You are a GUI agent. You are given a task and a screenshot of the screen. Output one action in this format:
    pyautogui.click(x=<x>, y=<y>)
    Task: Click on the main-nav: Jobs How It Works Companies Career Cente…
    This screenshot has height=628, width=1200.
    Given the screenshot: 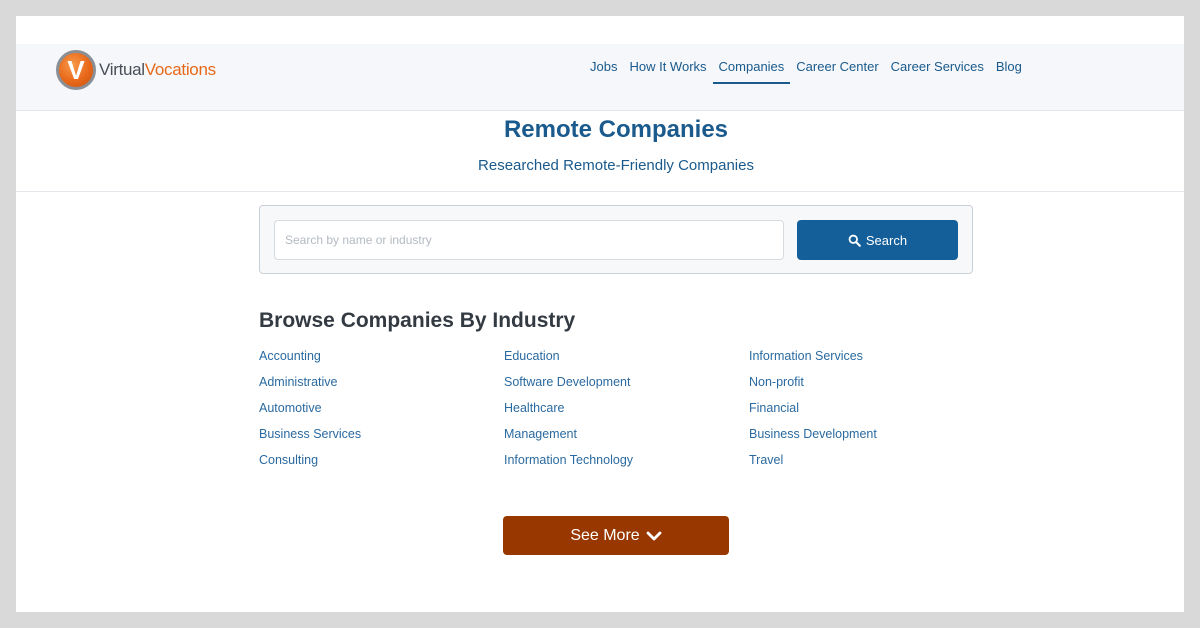 What is the action you would take?
    pyautogui.click(x=806, y=66)
    